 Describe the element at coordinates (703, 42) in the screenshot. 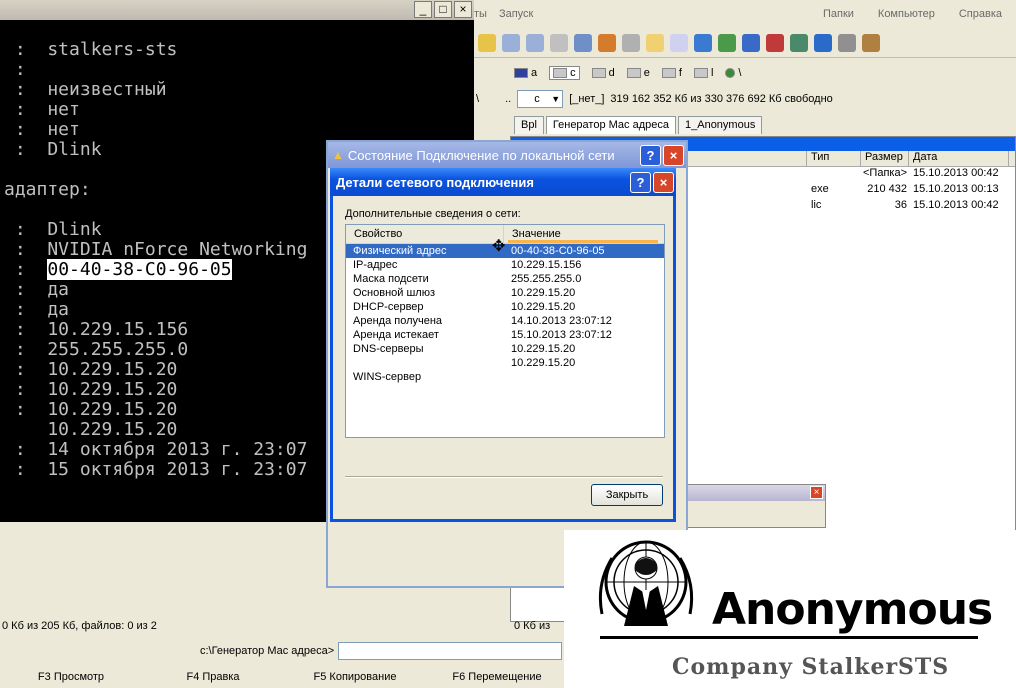

I see `toolbar-network-icon` at that location.